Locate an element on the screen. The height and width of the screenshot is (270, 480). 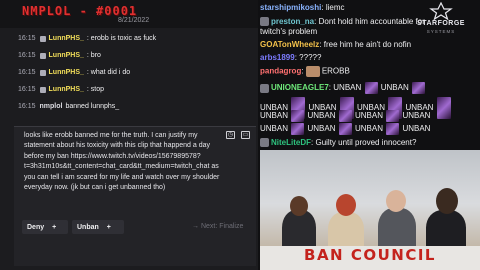
chat-line: starshipmikoshi: liemc is located at coordinates (302, 7).